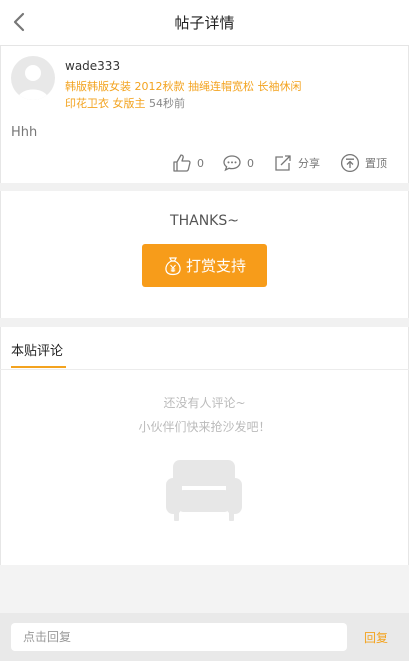 The height and width of the screenshot is (661, 409). Describe the element at coordinates (24, 132) in the screenshot. I see `post-content: Hhh` at that location.